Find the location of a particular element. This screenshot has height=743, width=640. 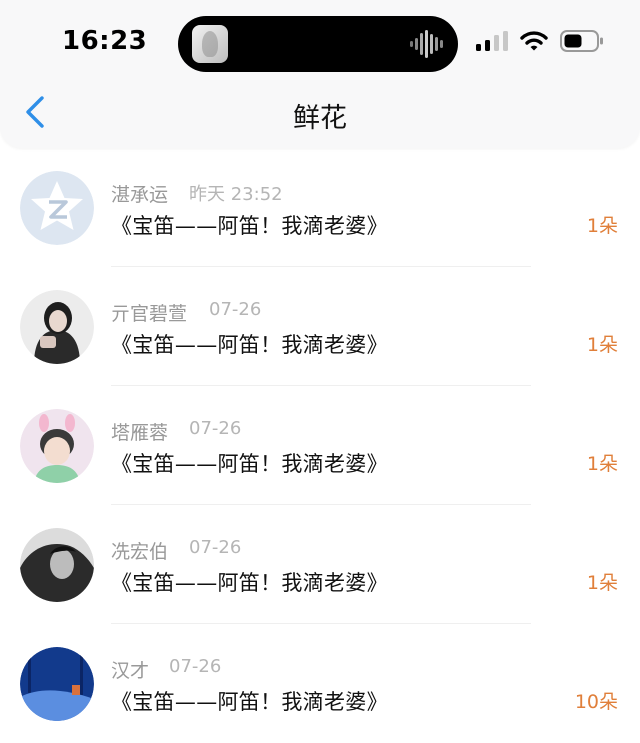

page-title: 鲜花 is located at coordinates (320, 118).